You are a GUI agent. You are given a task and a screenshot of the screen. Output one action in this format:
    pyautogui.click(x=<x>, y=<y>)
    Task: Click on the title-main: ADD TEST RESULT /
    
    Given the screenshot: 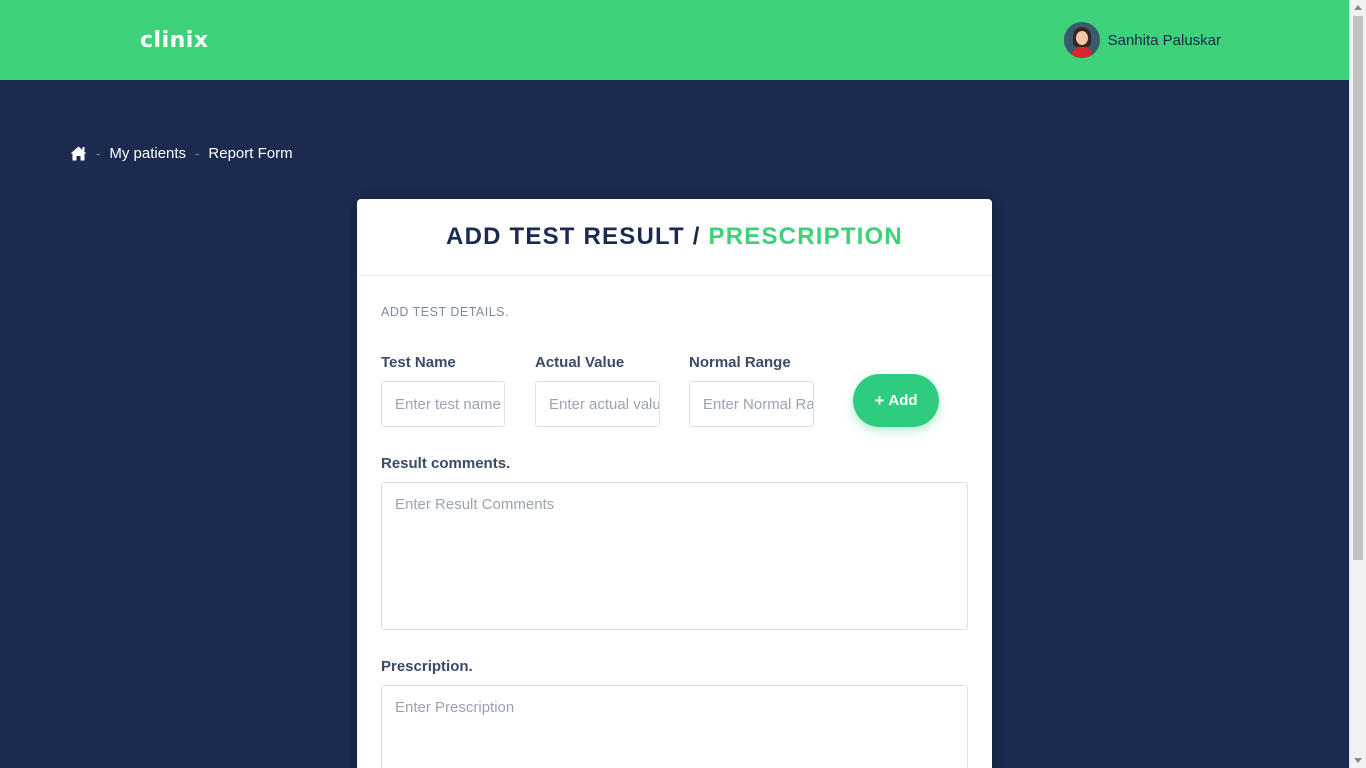 What is the action you would take?
    pyautogui.click(x=577, y=236)
    